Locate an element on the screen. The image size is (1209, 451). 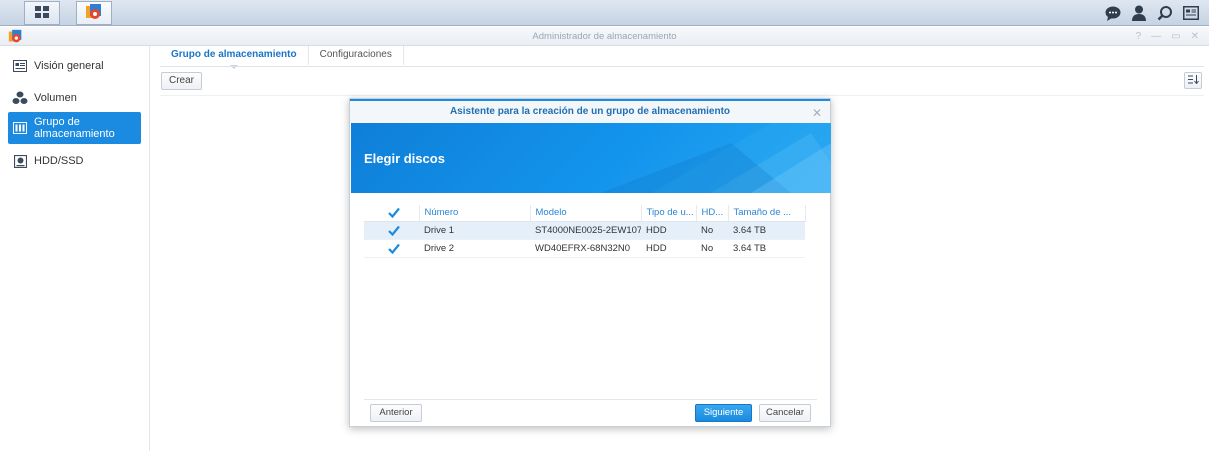
next-button: Siguiente is located at coordinates (723, 413).